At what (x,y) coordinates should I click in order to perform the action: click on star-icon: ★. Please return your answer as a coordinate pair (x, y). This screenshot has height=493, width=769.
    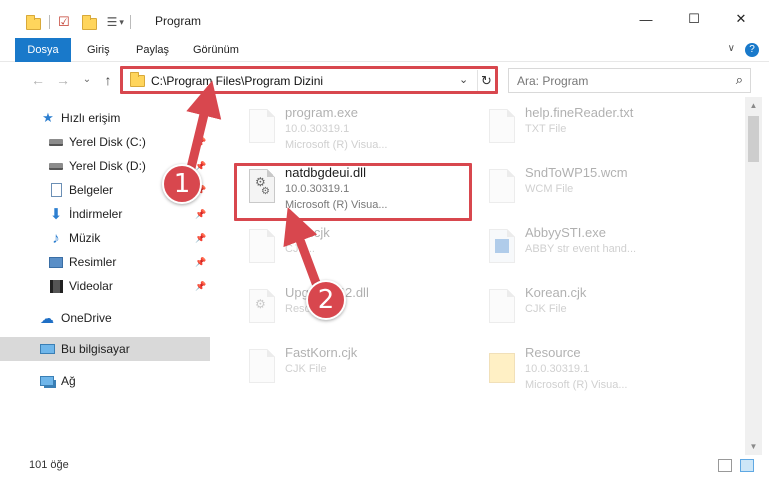
    Looking at the image, I should click on (48, 117).